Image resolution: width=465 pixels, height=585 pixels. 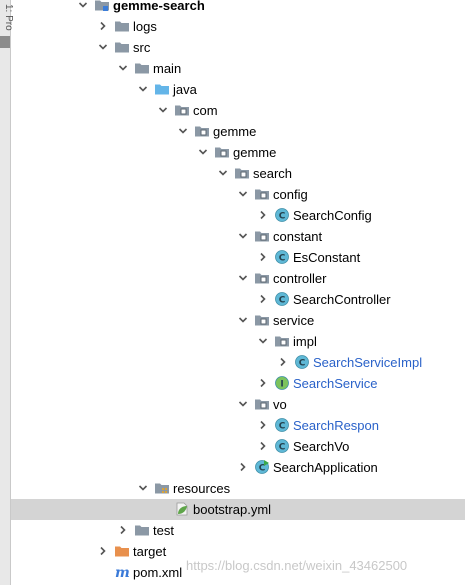 I want to click on tree-row: C SearchRespon, so click(x=238, y=425).